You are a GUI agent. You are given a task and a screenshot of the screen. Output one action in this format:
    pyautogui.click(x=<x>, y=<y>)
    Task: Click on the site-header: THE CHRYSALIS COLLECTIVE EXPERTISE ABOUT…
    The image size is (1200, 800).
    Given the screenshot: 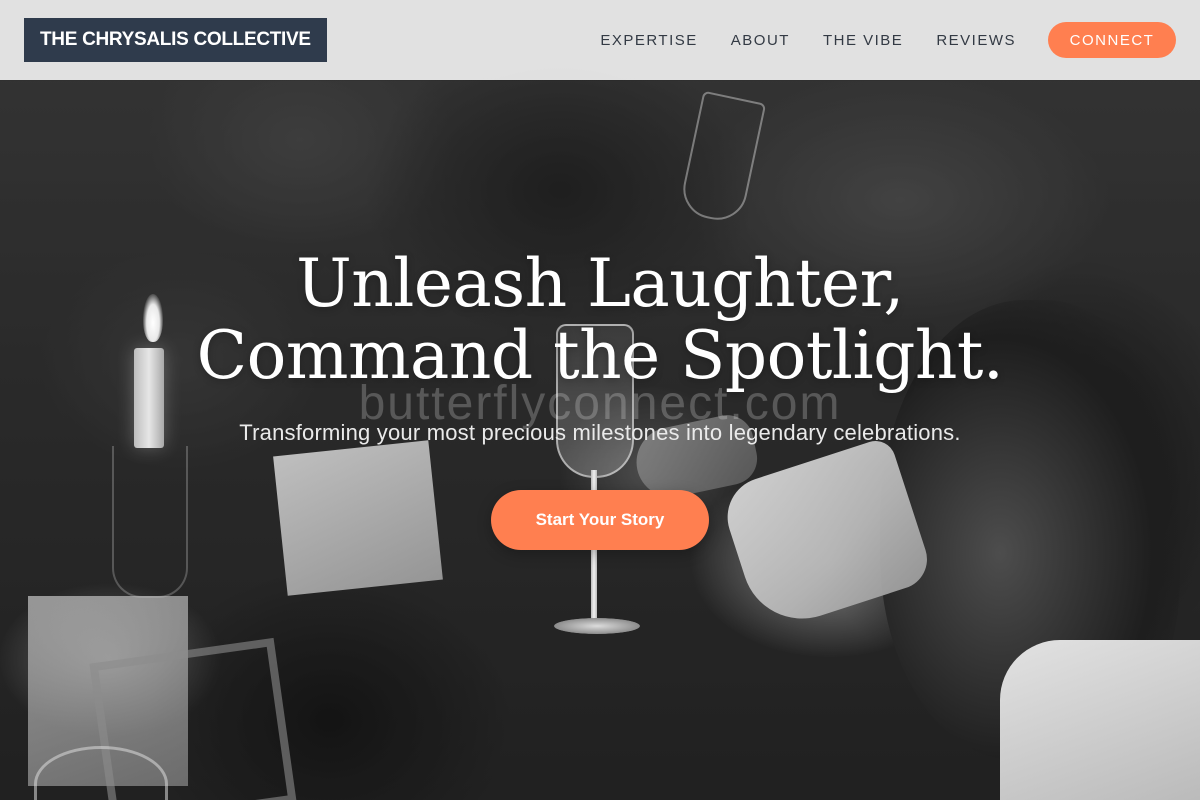 What is the action you would take?
    pyautogui.click(x=600, y=40)
    